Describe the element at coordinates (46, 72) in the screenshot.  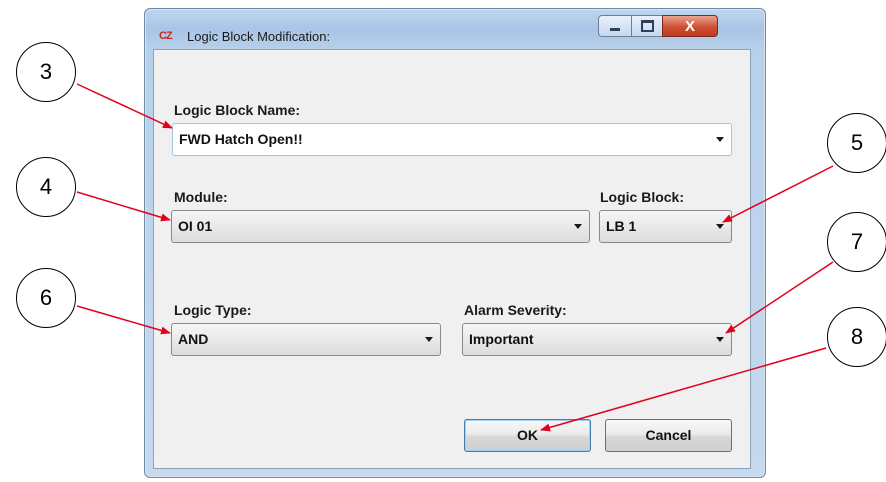
I see `callout-3: 3` at that location.